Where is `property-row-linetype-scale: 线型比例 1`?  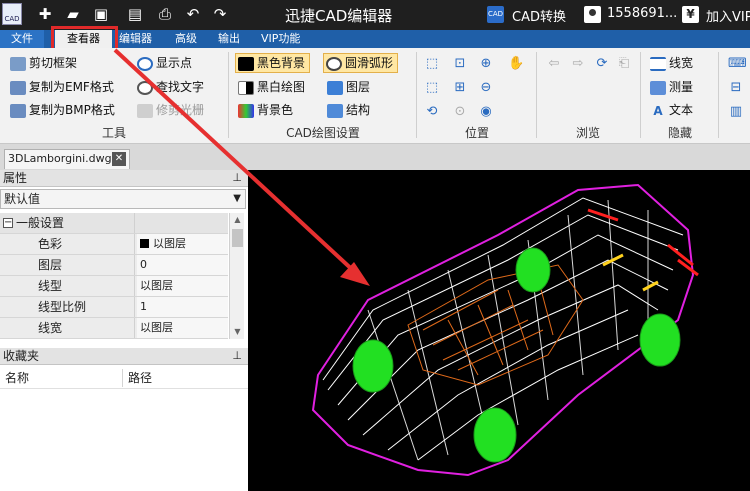
property-row-linetype-scale: 线型比例 1 is located at coordinates (114, 307).